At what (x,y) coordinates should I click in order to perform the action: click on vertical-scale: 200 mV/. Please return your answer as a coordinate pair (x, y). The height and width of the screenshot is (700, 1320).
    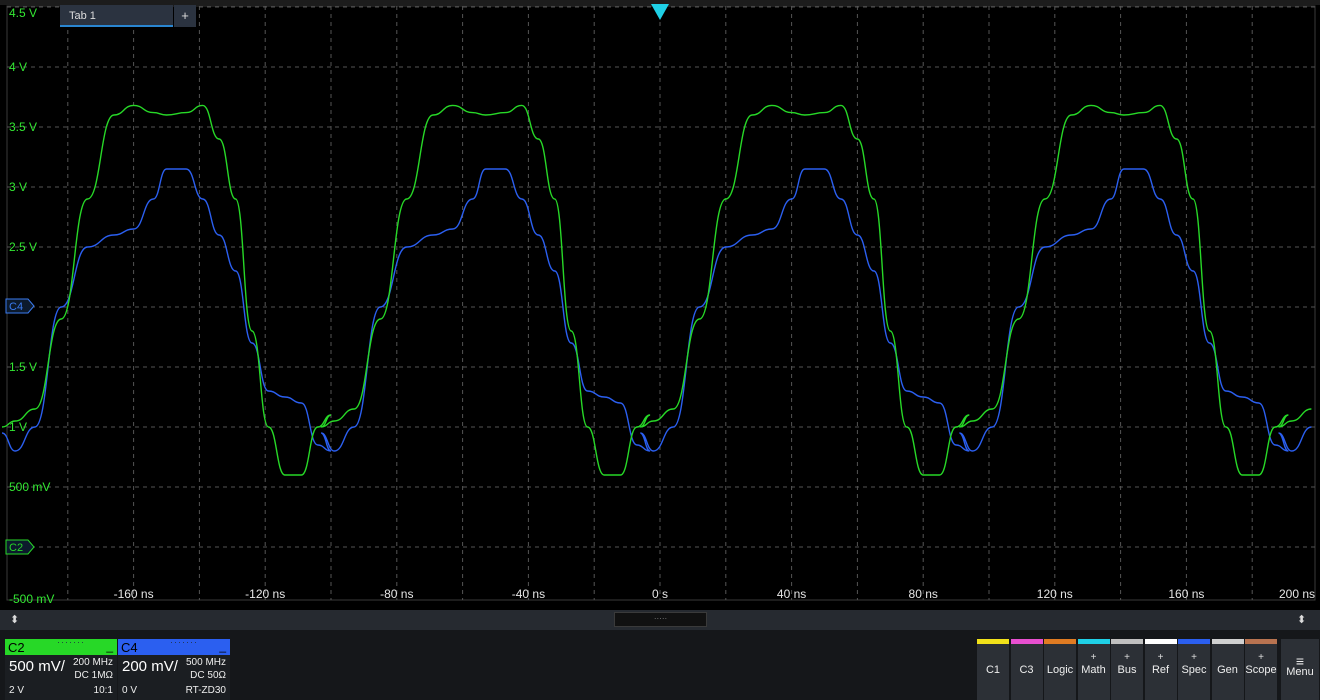
    Looking at the image, I should click on (150, 666).